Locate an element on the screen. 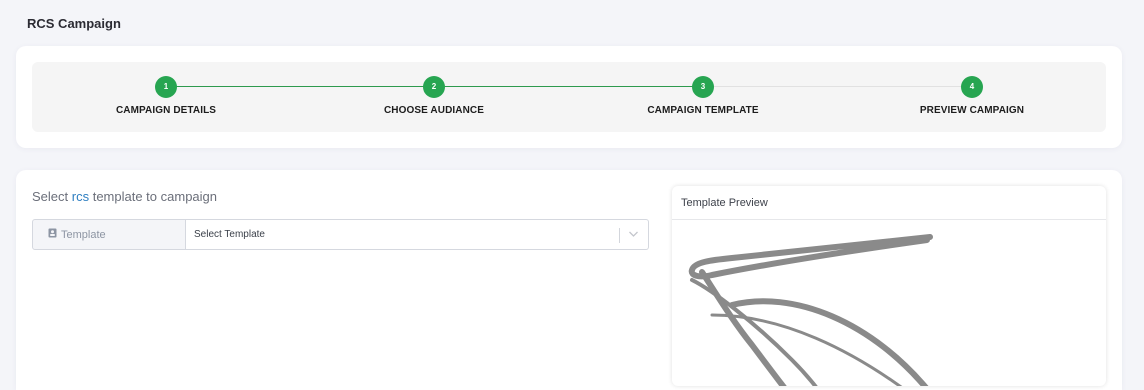 This screenshot has height=390, width=1144. step-number-badge: 3 is located at coordinates (703, 87).